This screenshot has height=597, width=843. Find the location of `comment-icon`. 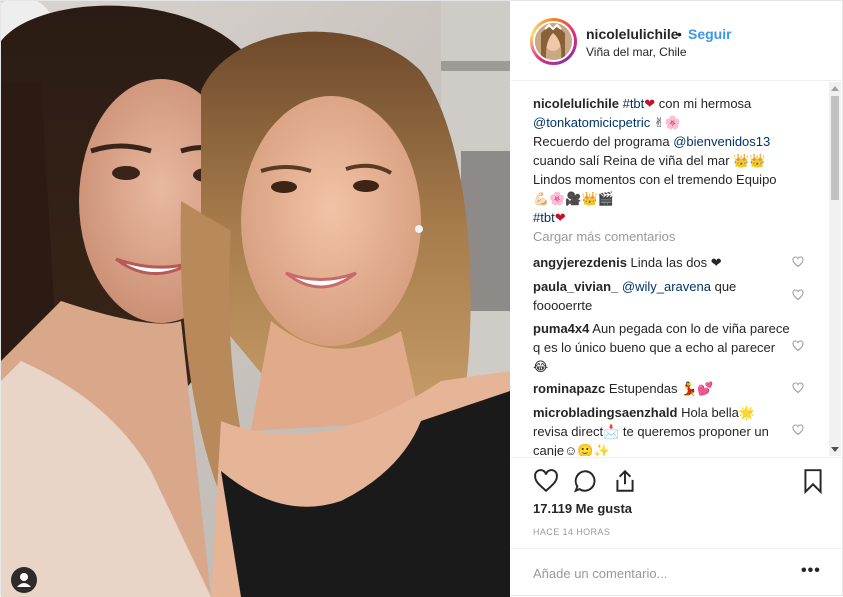

comment-icon is located at coordinates (586, 481).